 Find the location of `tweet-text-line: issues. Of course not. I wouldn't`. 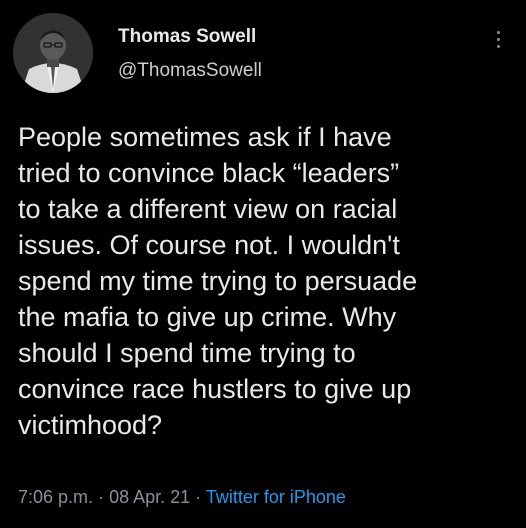

tweet-text-line: issues. Of course not. I wouldn't is located at coordinates (209, 245).